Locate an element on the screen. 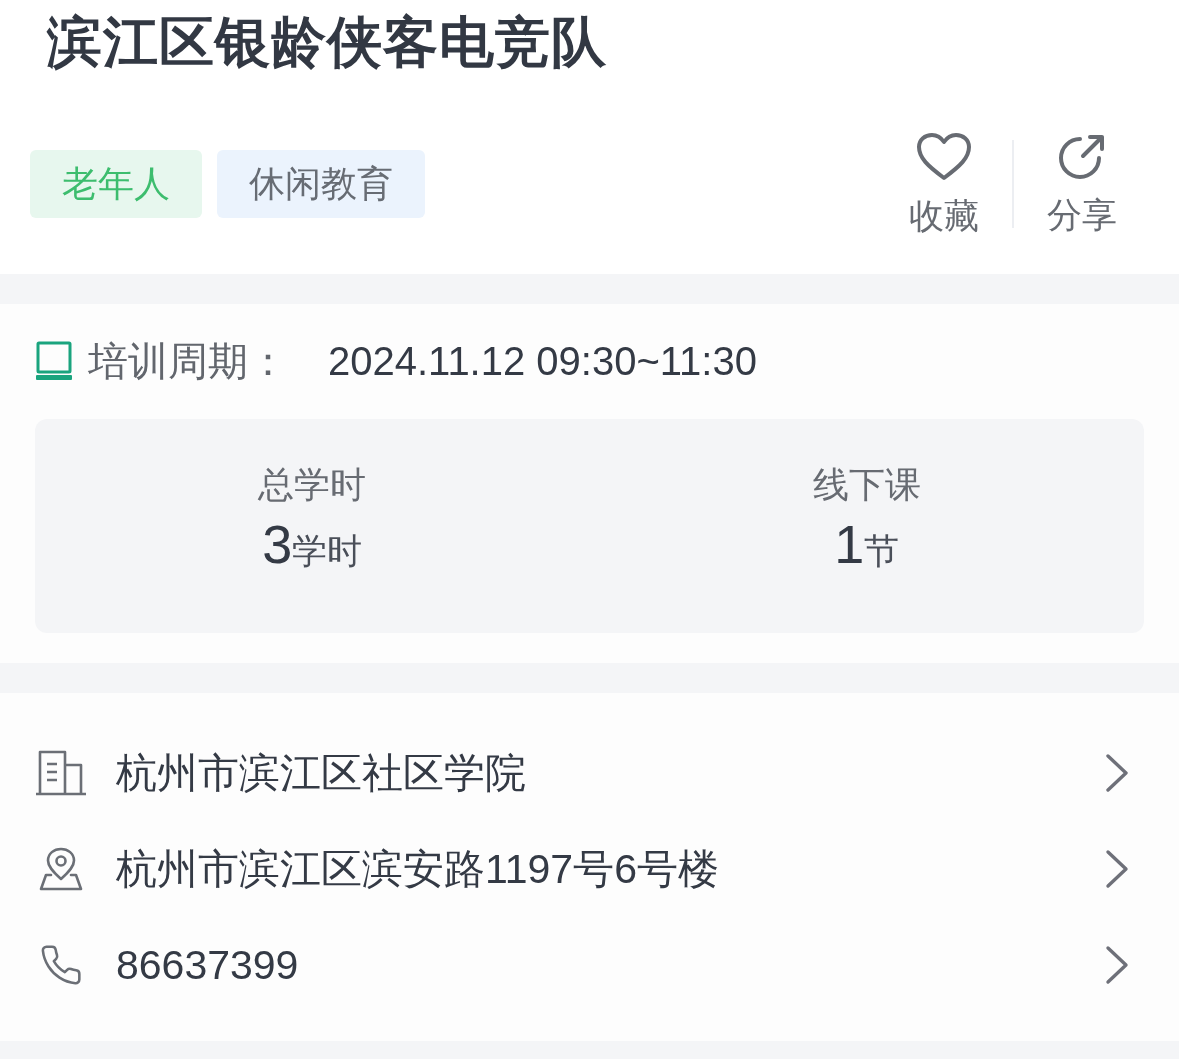 The image size is (1179, 1059). stat-value: 1节 is located at coordinates (867, 544).